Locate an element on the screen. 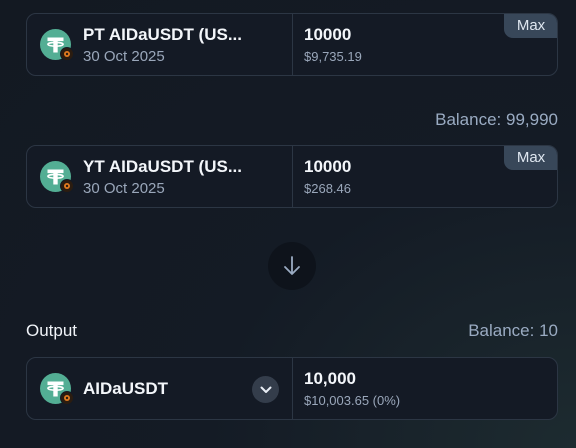 The height and width of the screenshot is (448, 576). output-token-selector: AIDaUSDT is located at coordinates (160, 388).